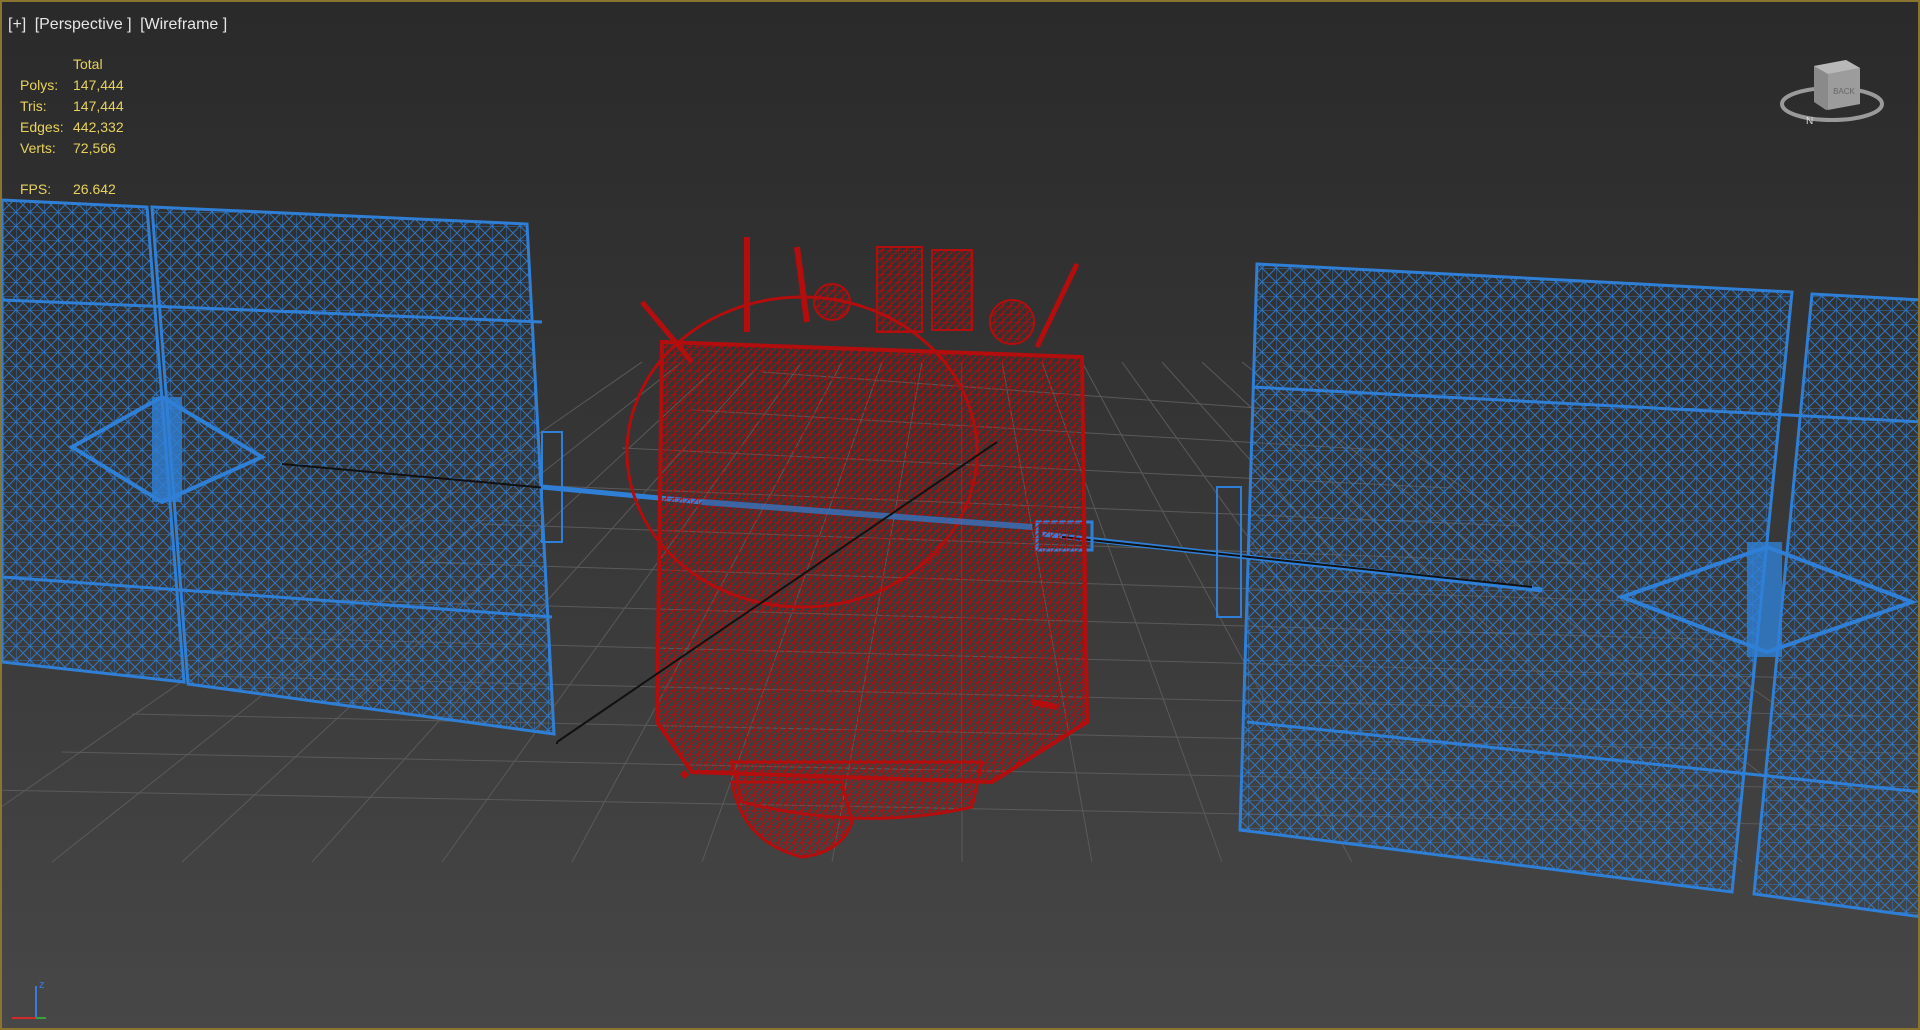  What do you see at coordinates (1809, 121) in the screenshot?
I see `svg-text: N` at bounding box center [1809, 121].